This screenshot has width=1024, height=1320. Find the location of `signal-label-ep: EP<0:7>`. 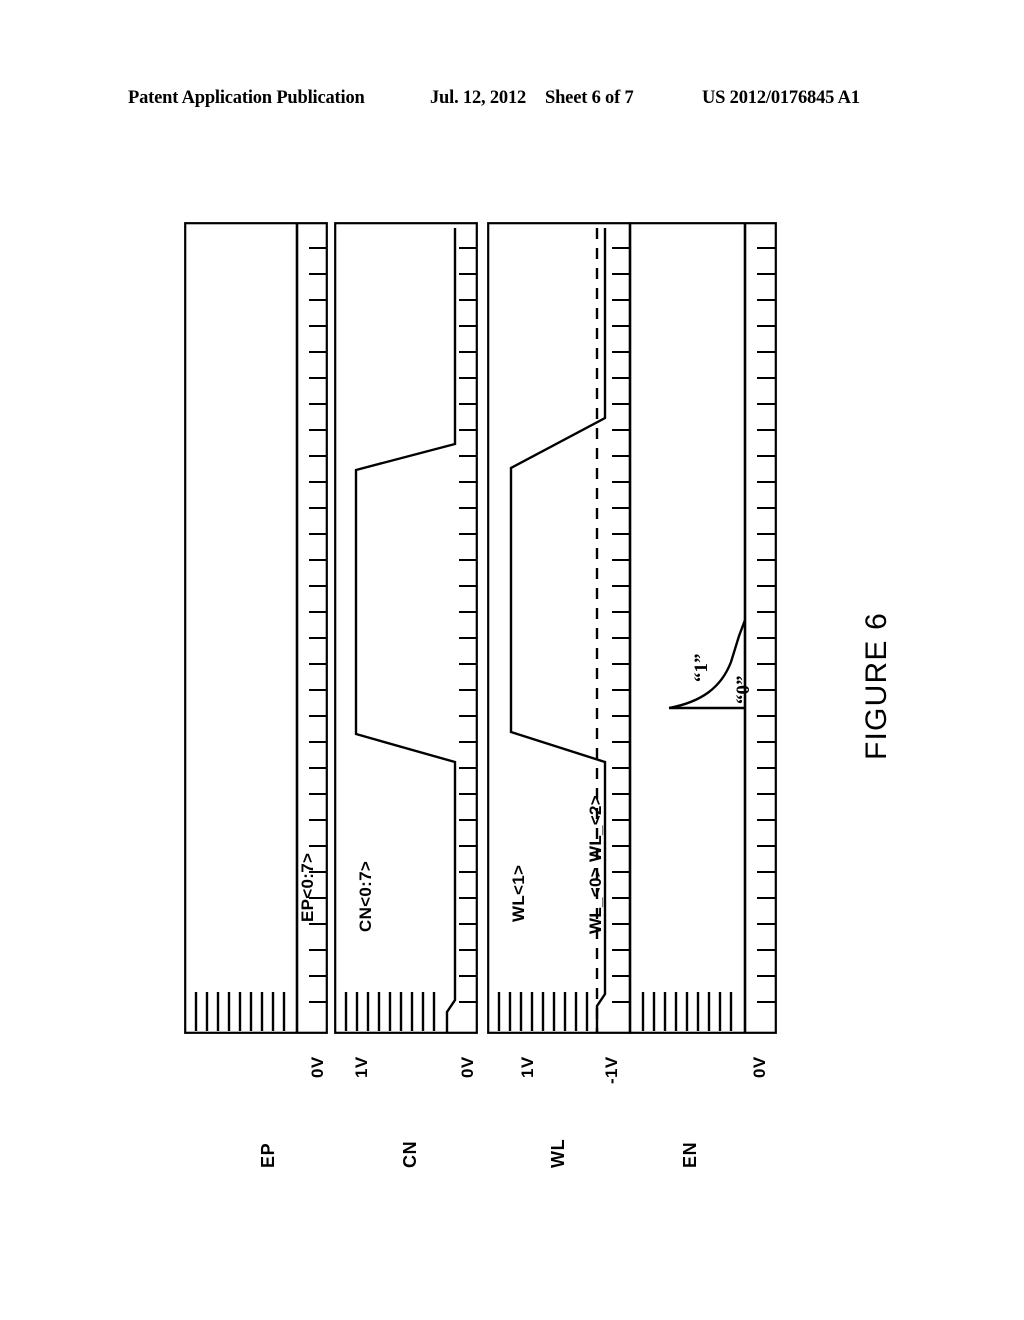

signal-label-ep: EP<0:7> is located at coordinates (307, 887).